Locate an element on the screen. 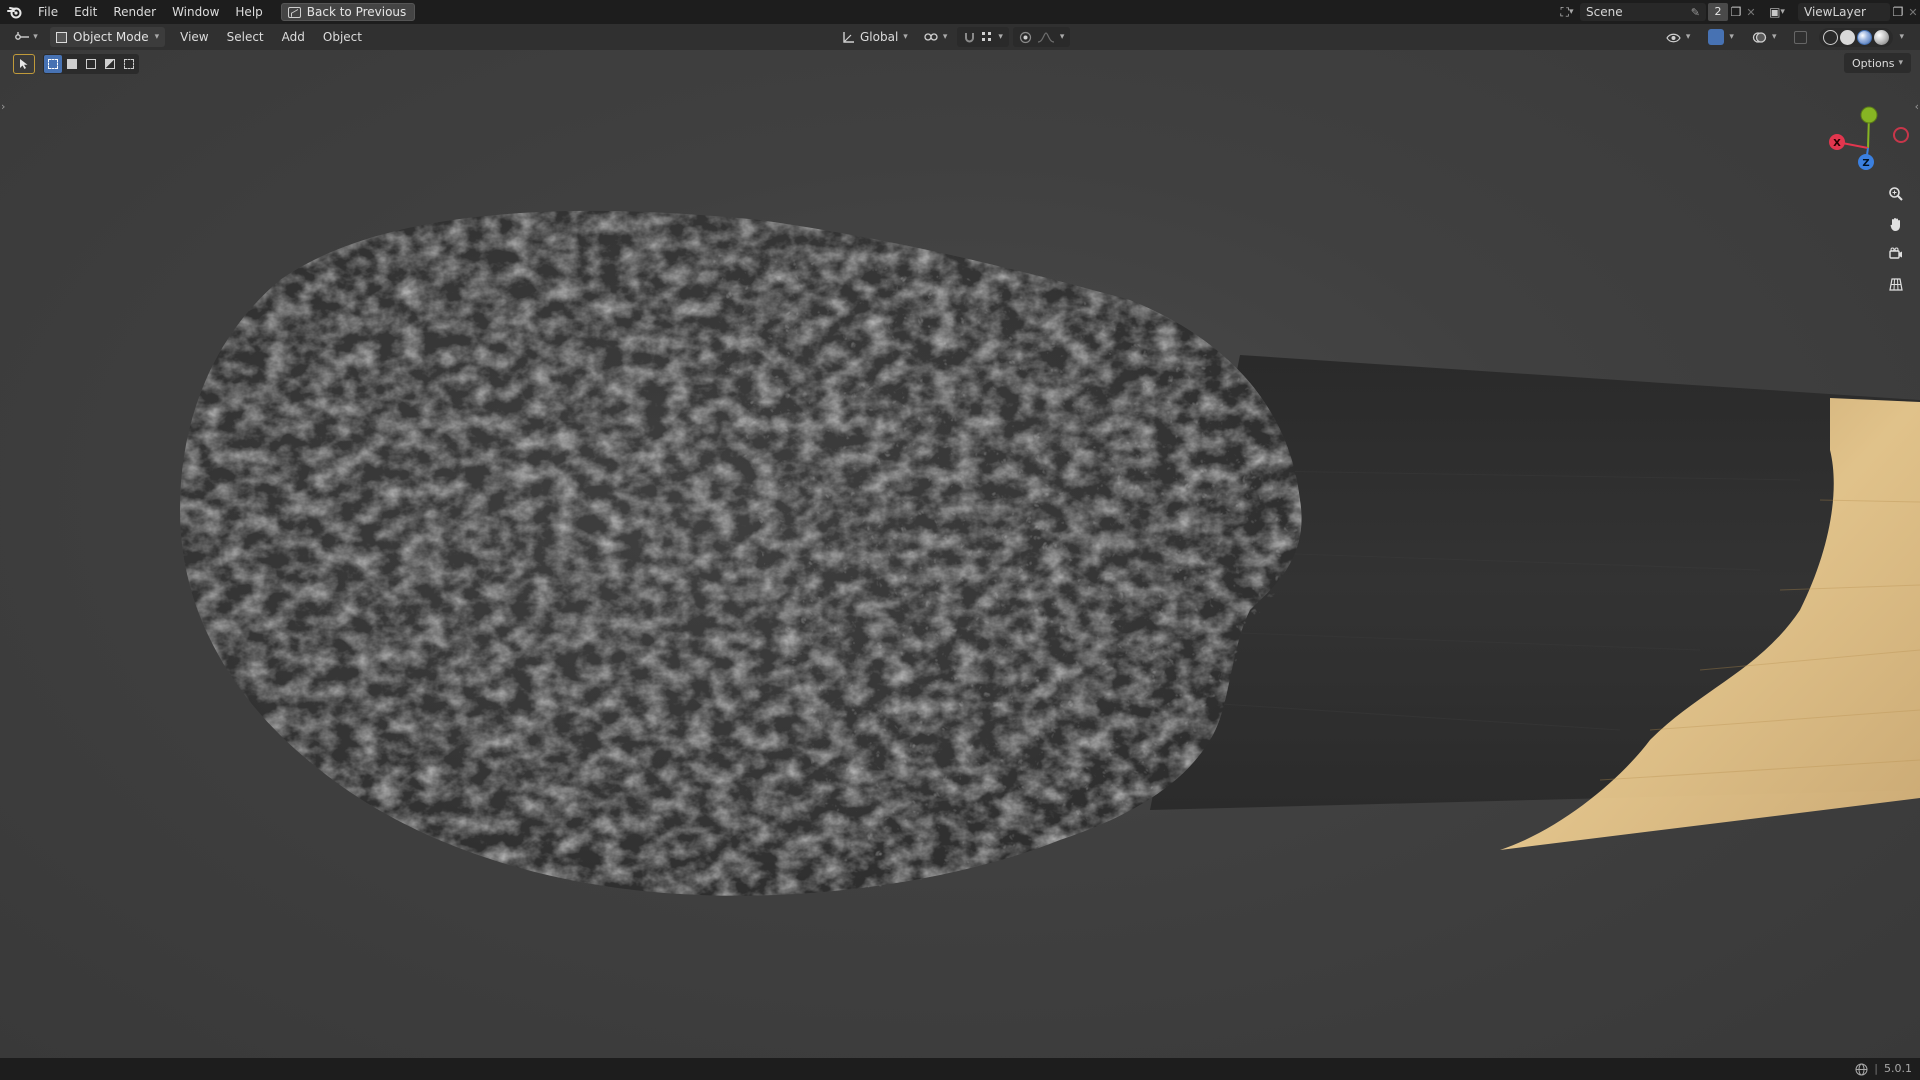  menu-window: Window is located at coordinates (195, 12).